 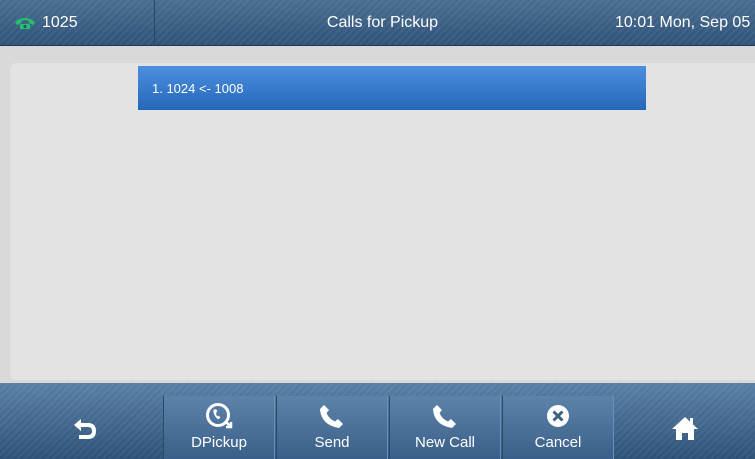 I want to click on phone-handset-icon, so click(x=25, y=23).